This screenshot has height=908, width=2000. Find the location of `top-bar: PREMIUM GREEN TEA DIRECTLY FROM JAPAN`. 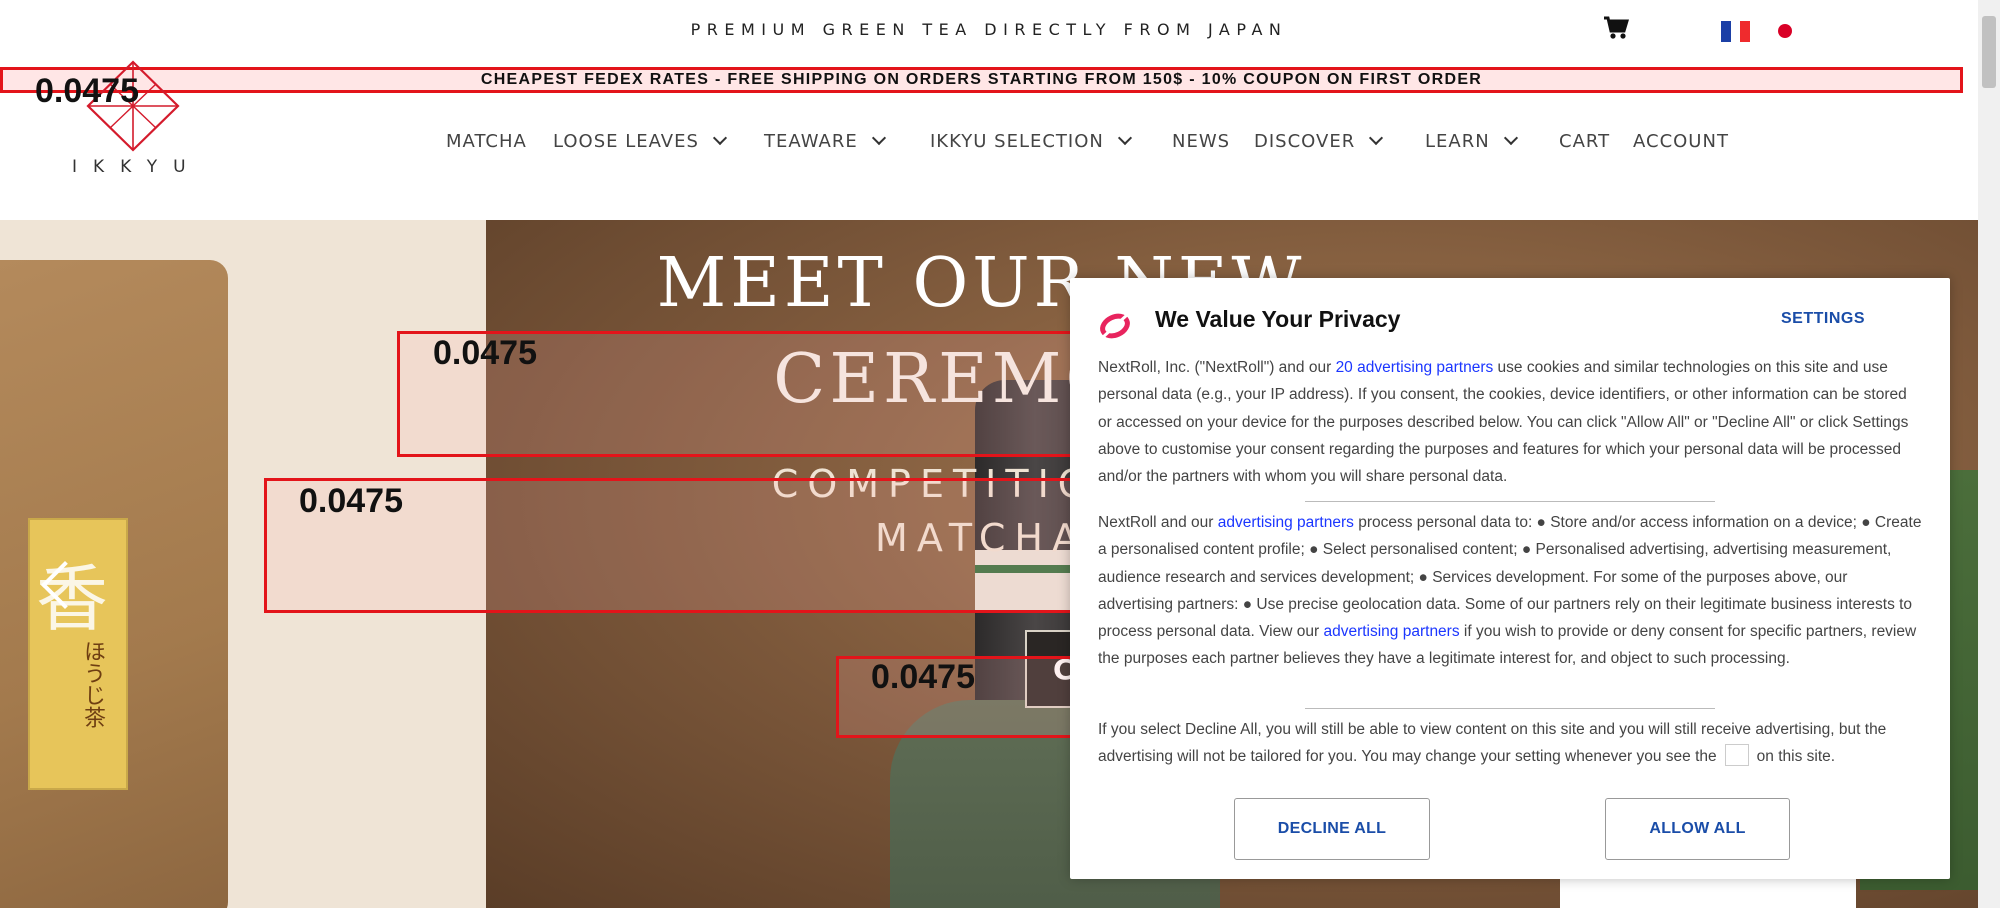

top-bar: PREMIUM GREEN TEA DIRECTLY FROM JAPAN is located at coordinates (989, 32).